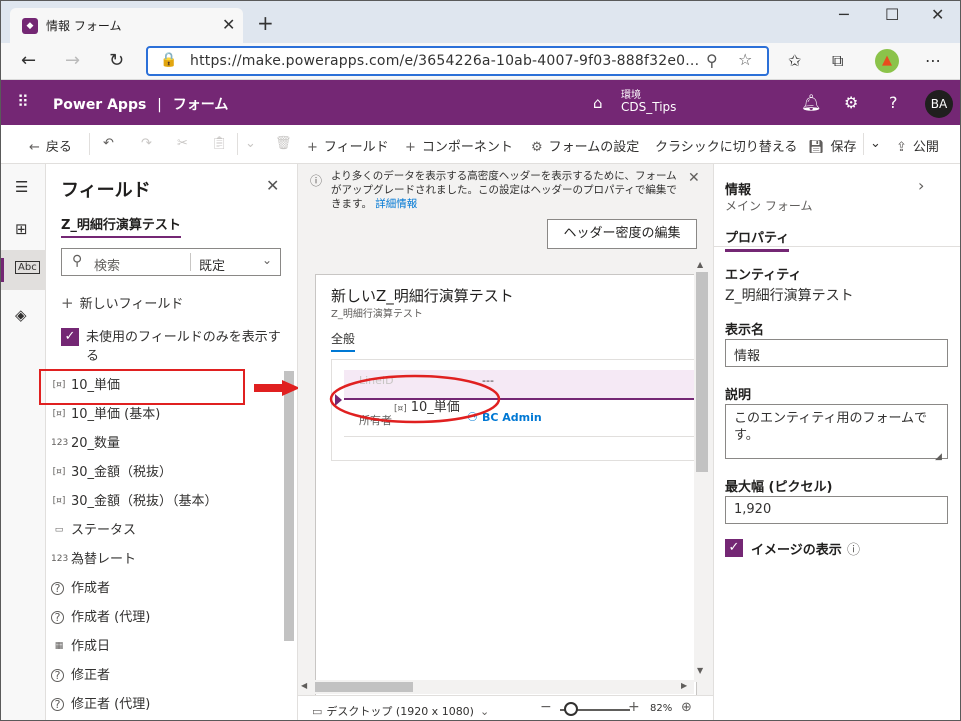 Image resolution: width=961 pixels, height=721 pixels. What do you see at coordinates (734, 548) in the screenshot?
I see `show-image-checkbox: ✓` at bounding box center [734, 548].